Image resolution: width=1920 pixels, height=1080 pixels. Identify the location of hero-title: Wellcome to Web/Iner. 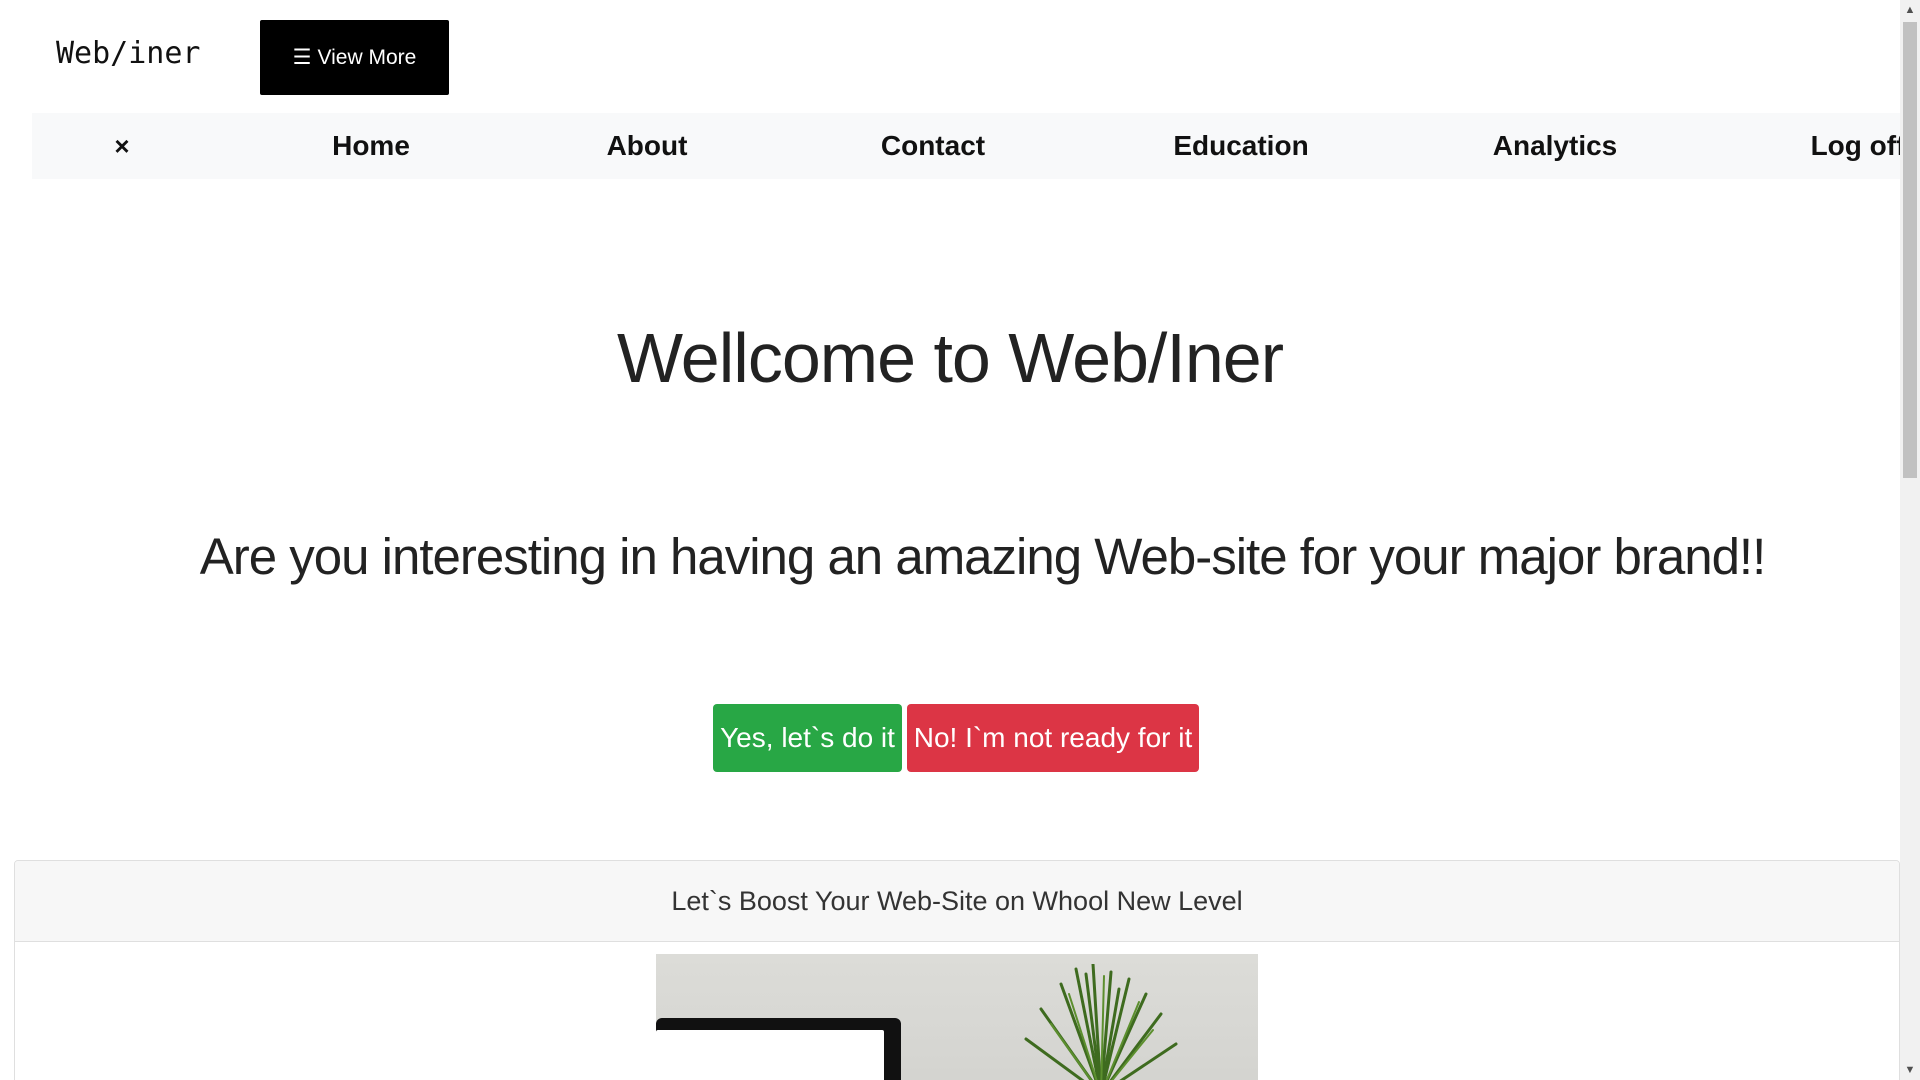
(950, 358).